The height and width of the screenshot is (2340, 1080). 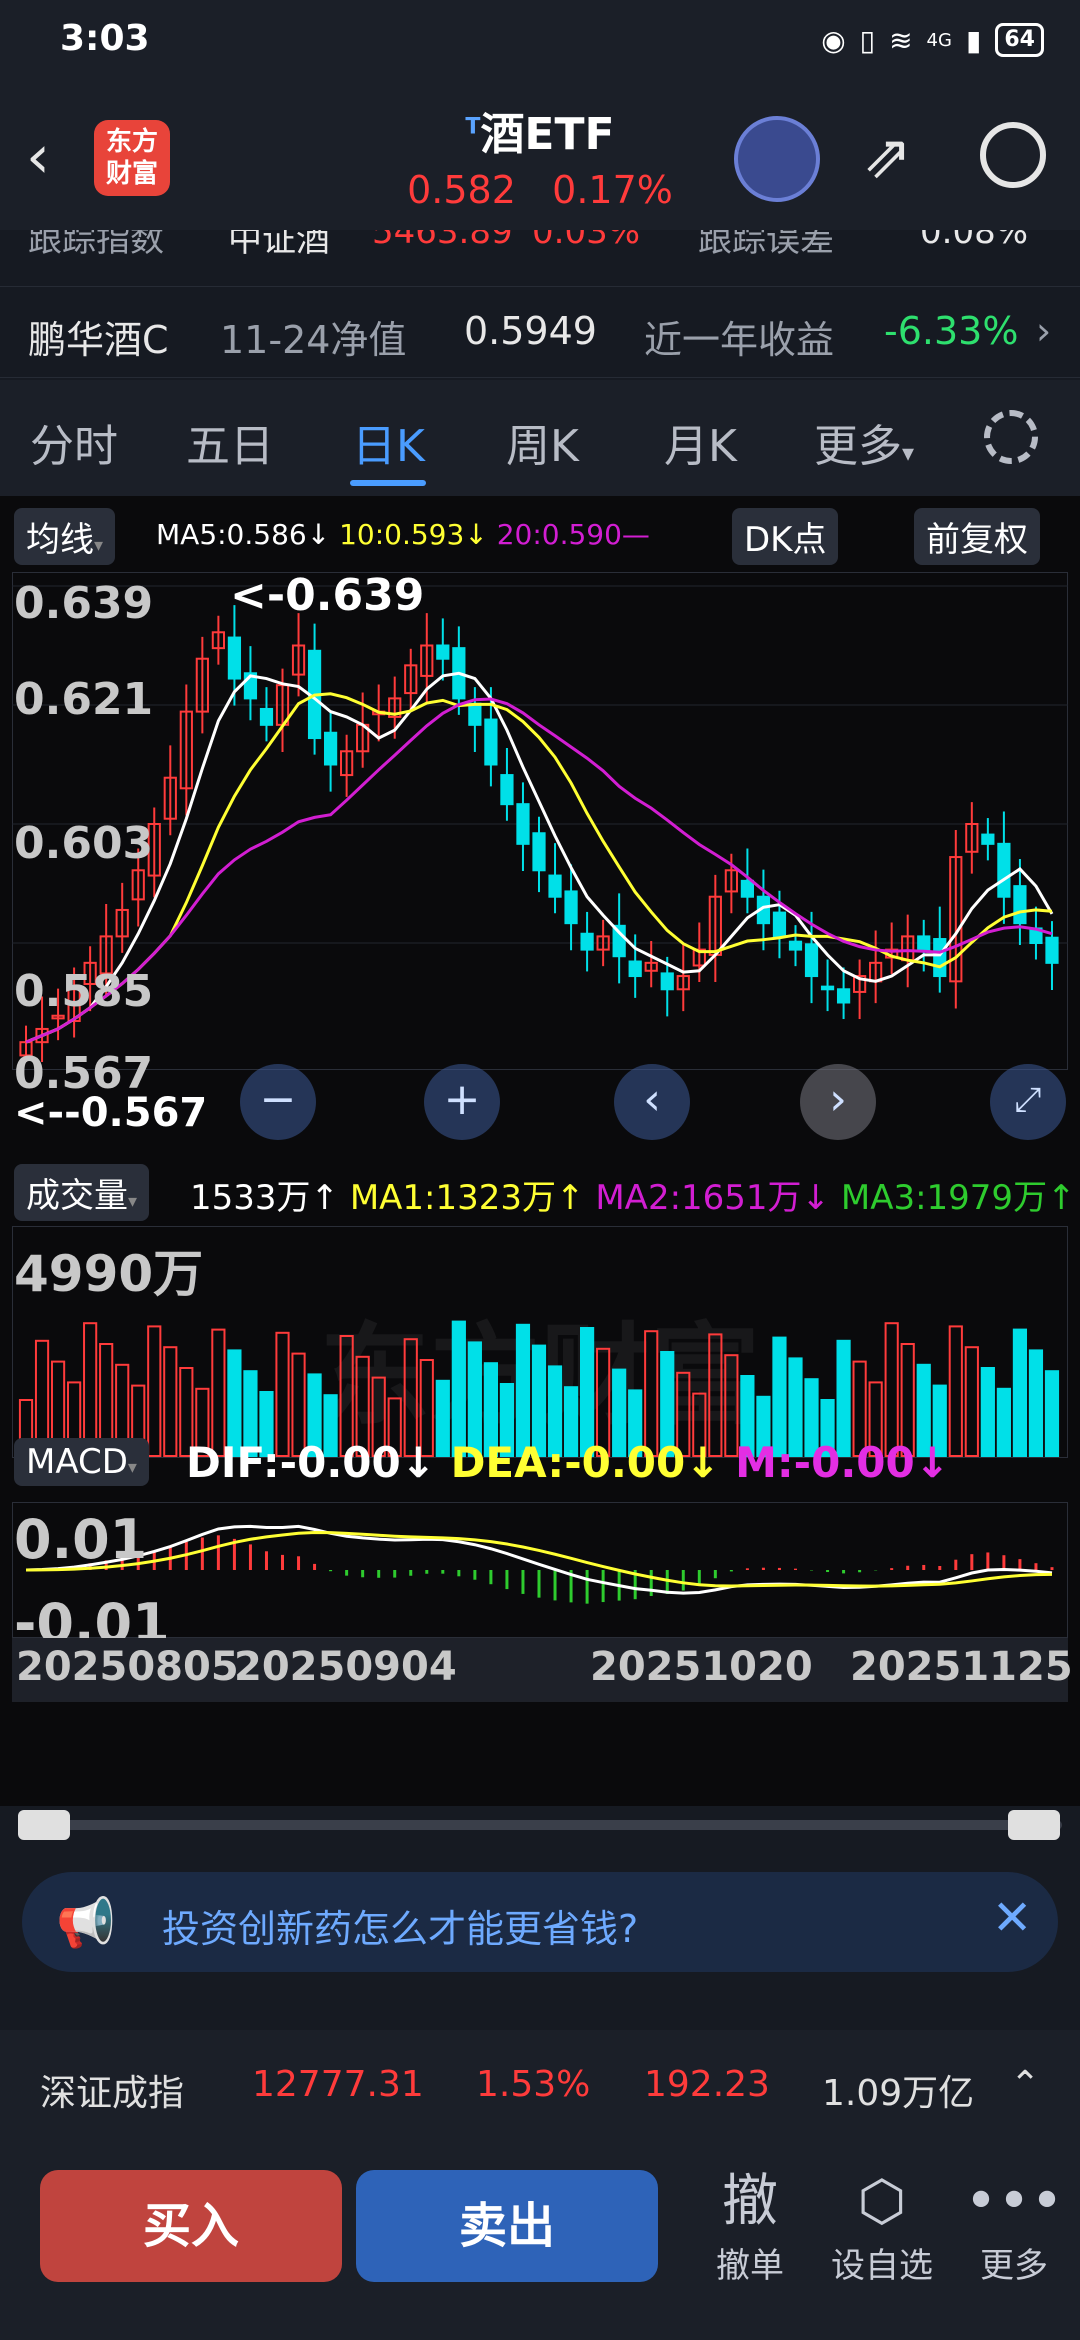 What do you see at coordinates (400, 1925) in the screenshot?
I see `ad-text: 投资创新药怎么才能更省钱?` at bounding box center [400, 1925].